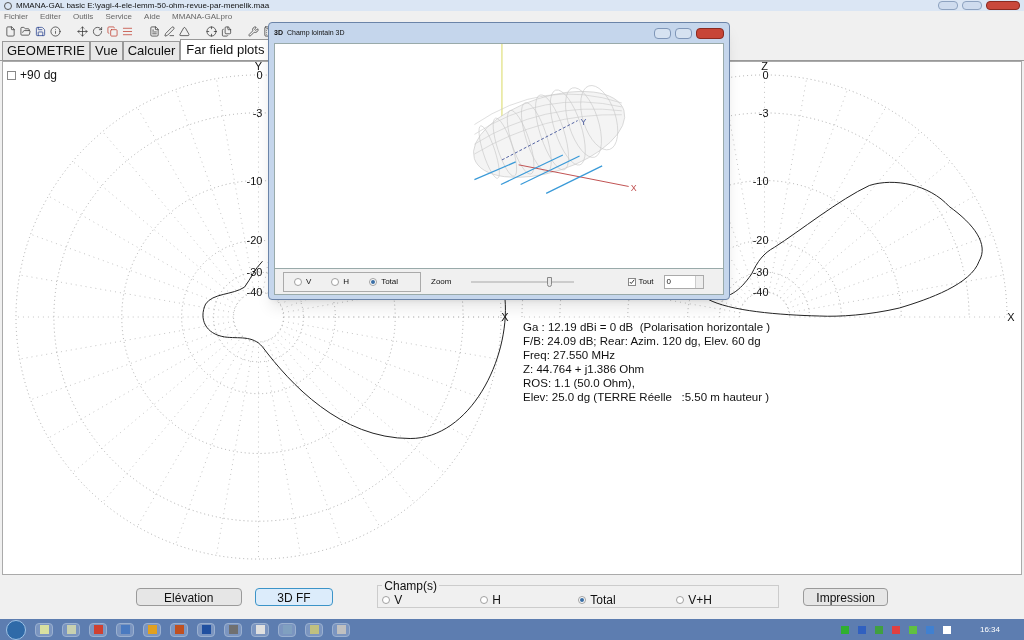  What do you see at coordinates (32, 75) in the screenshot?
I see `degree-checkbox: +90 dg` at bounding box center [32, 75].